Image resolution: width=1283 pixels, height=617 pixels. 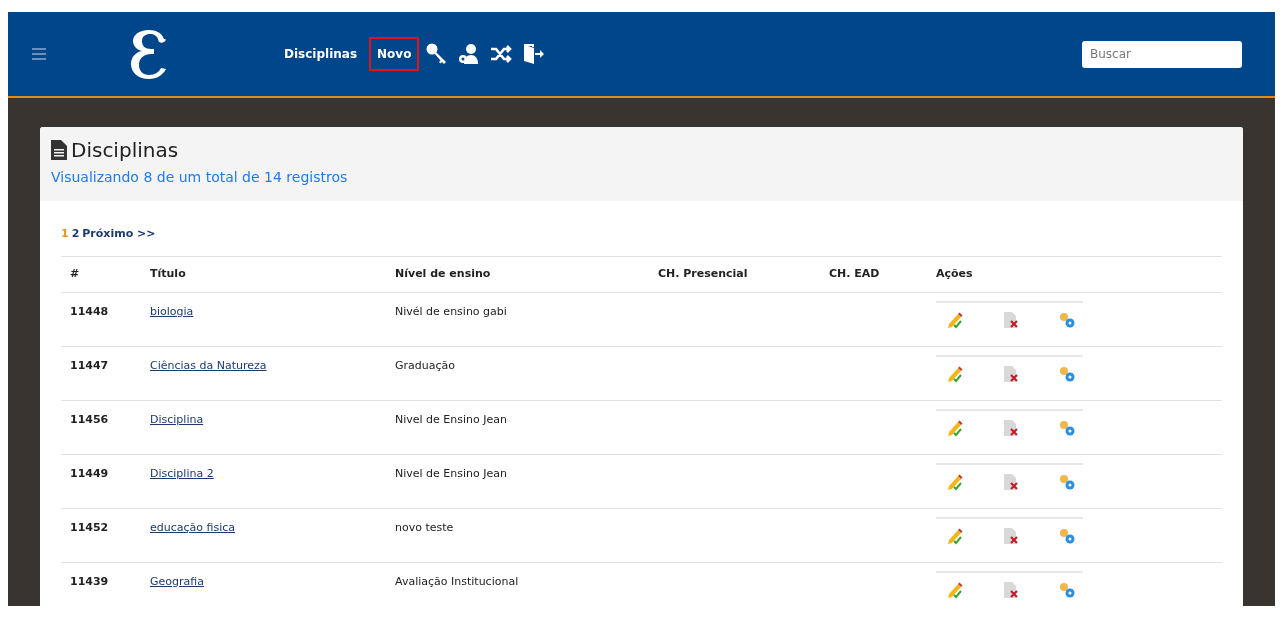 What do you see at coordinates (743, 274) in the screenshot?
I see `column-header: CH. Presencial` at bounding box center [743, 274].